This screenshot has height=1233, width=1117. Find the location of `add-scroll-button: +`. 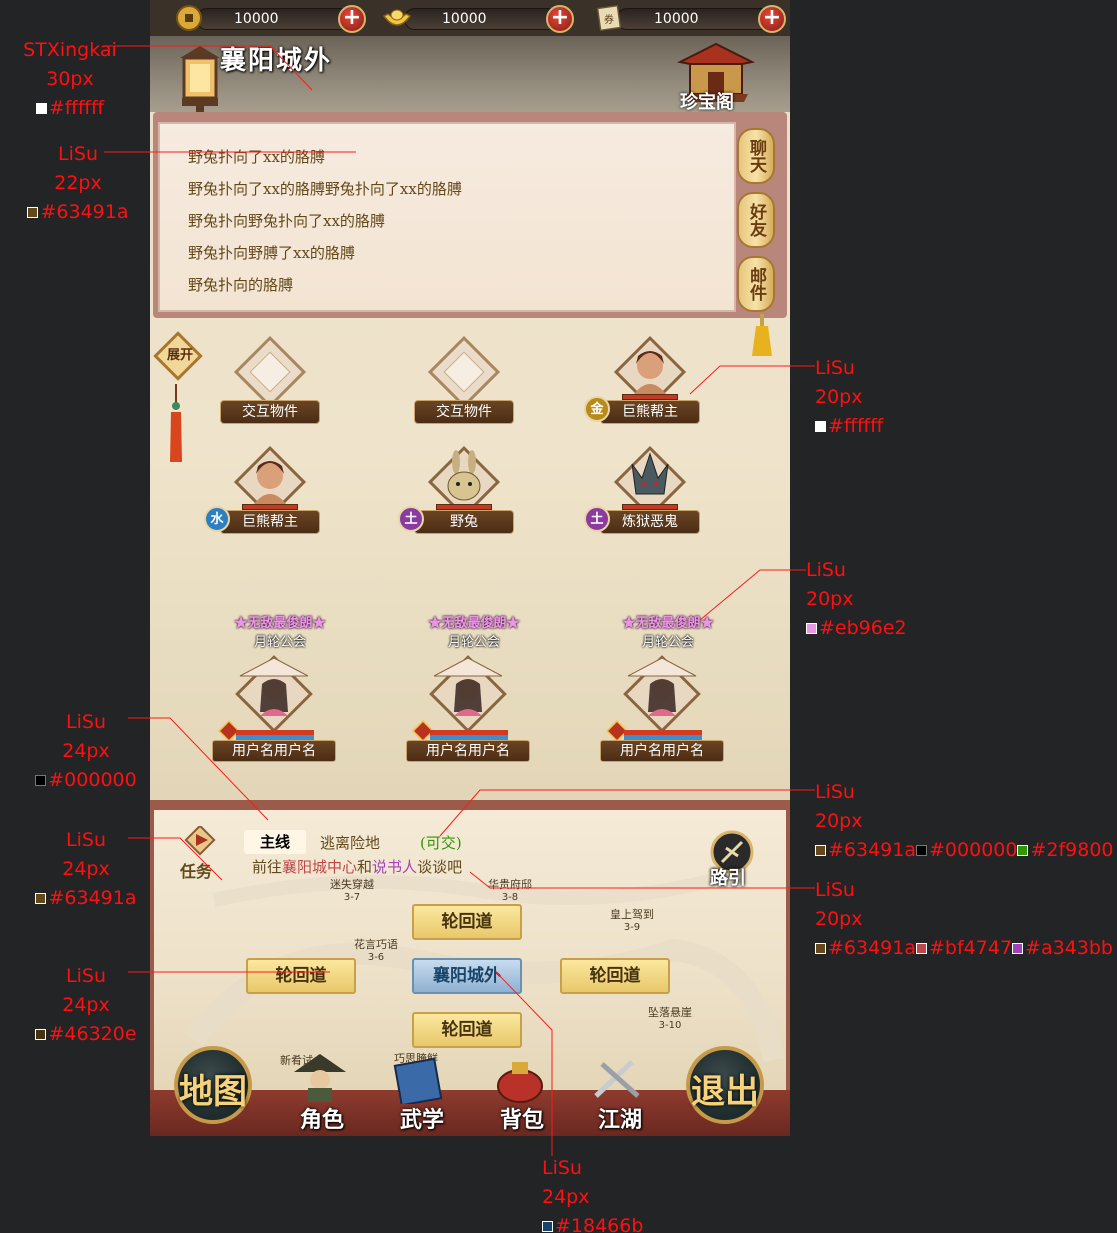

add-scroll-button: + is located at coordinates (772, 19).